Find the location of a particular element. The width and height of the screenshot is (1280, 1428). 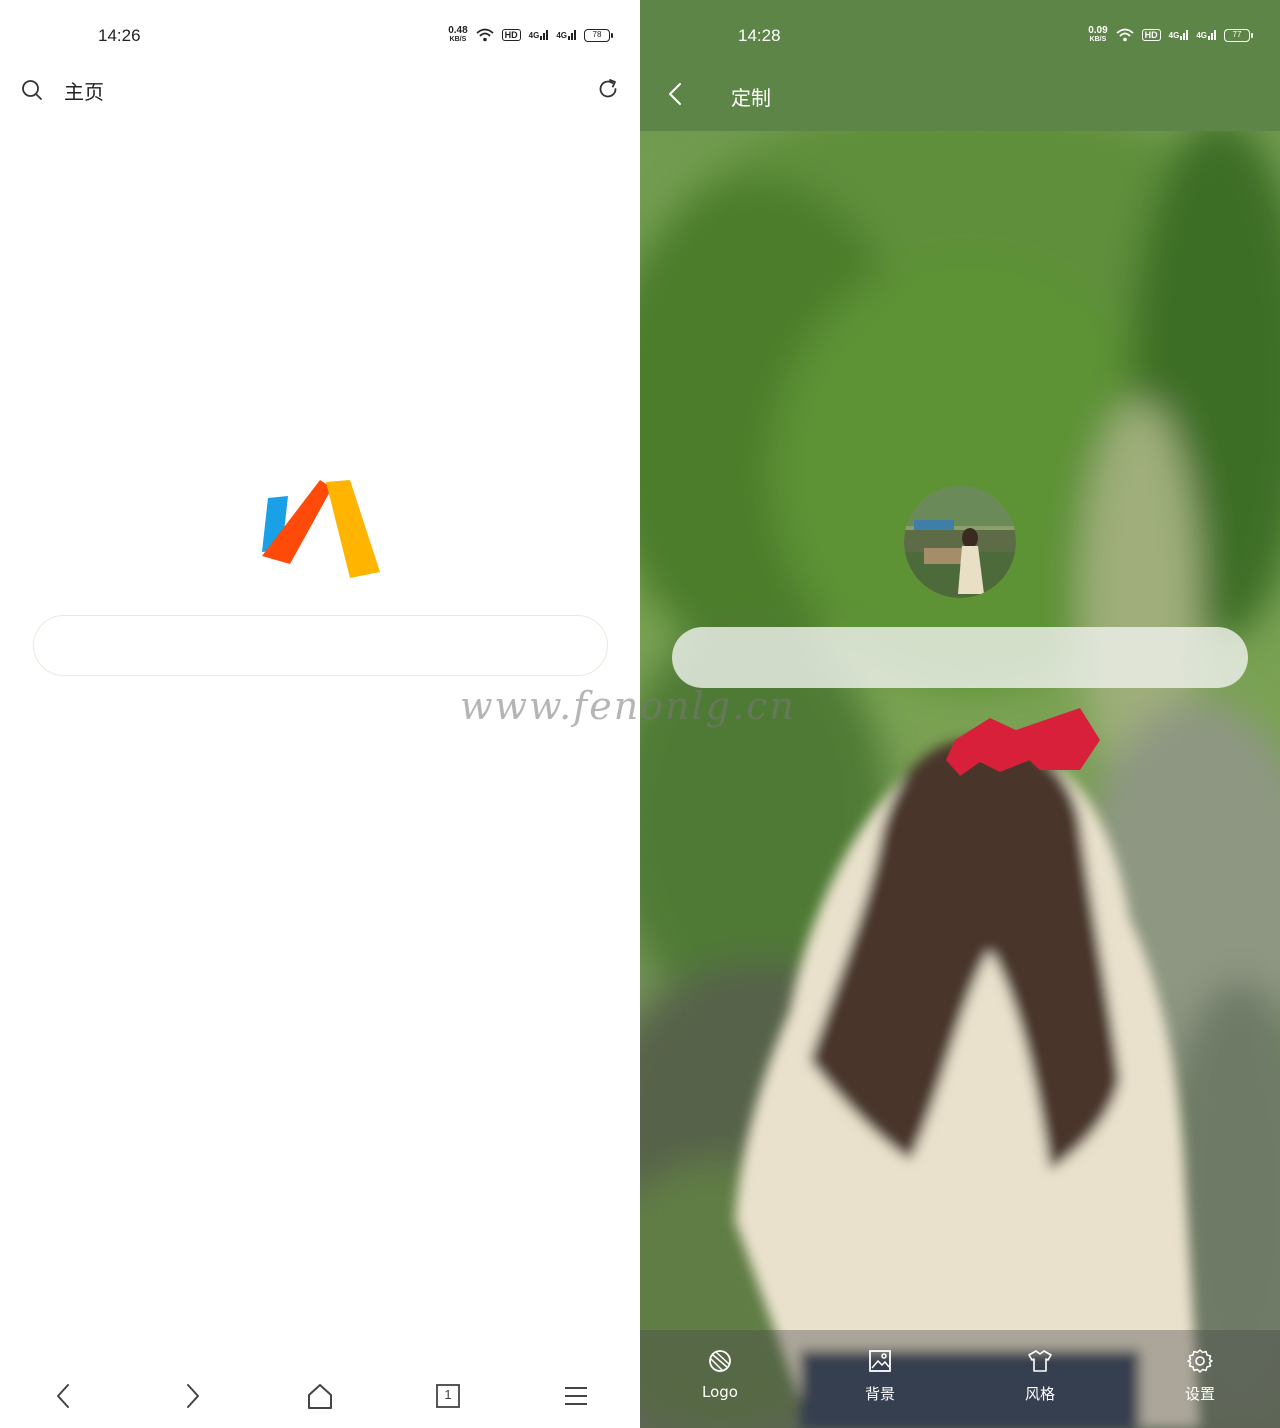

top-bar: 主页 is located at coordinates (320, 90).